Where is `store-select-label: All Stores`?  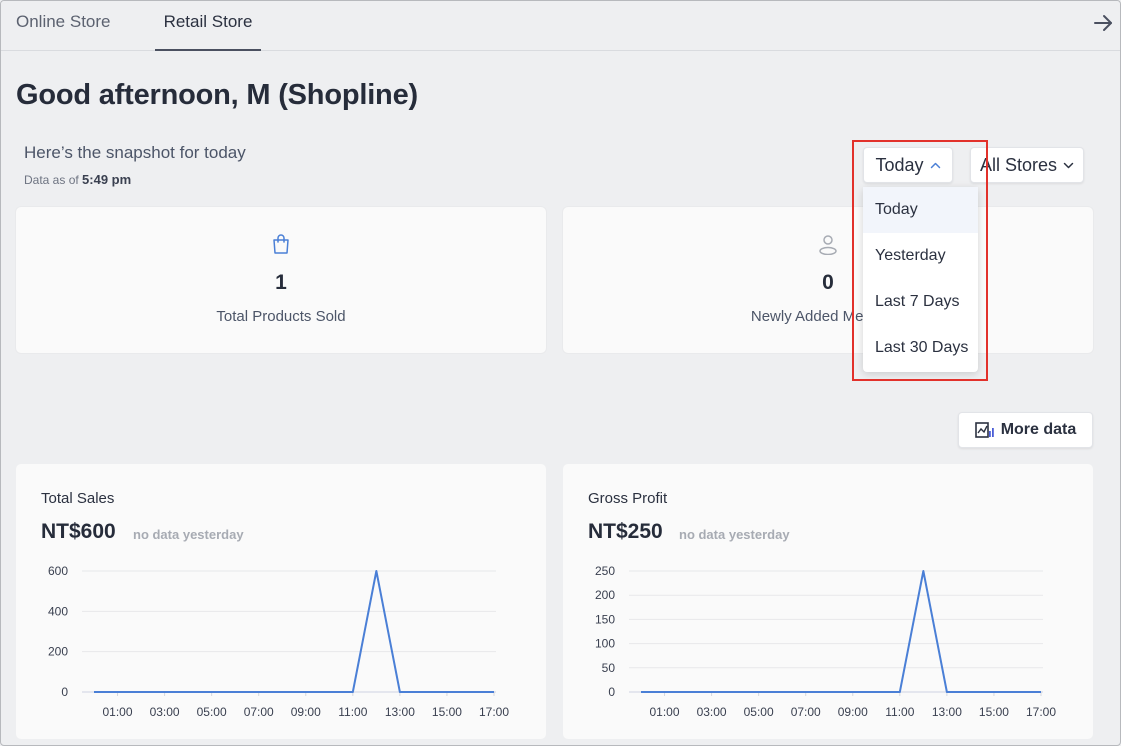 store-select-label: All Stores is located at coordinates (1018, 164).